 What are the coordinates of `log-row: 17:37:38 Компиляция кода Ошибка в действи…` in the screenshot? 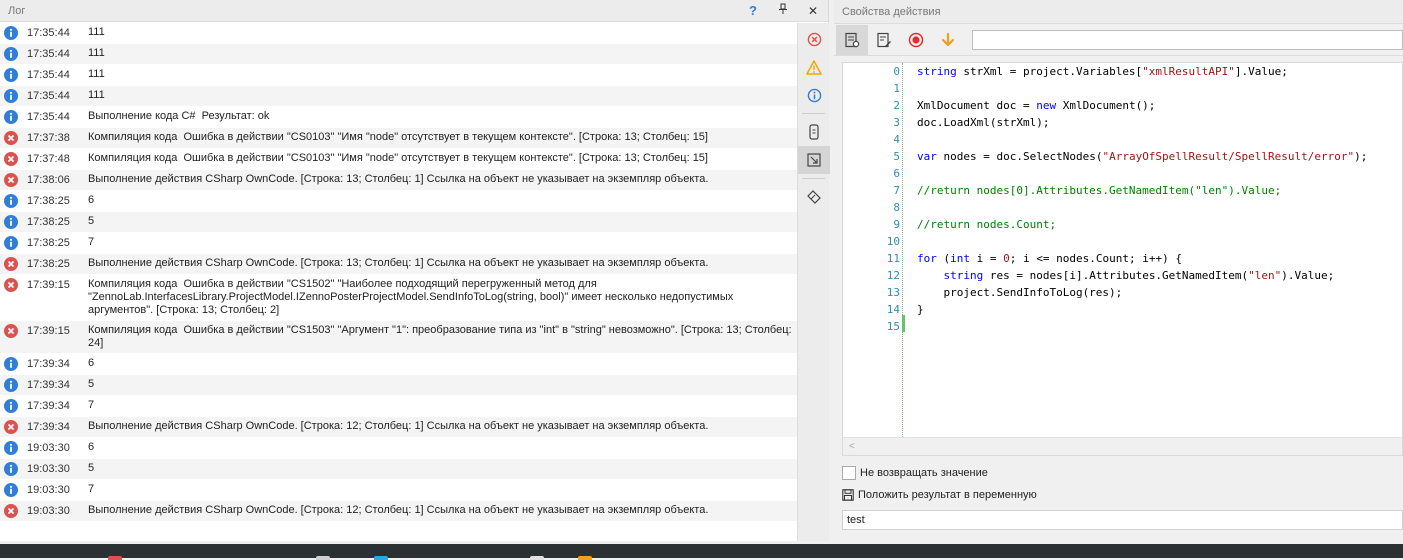 It's located at (398, 138).